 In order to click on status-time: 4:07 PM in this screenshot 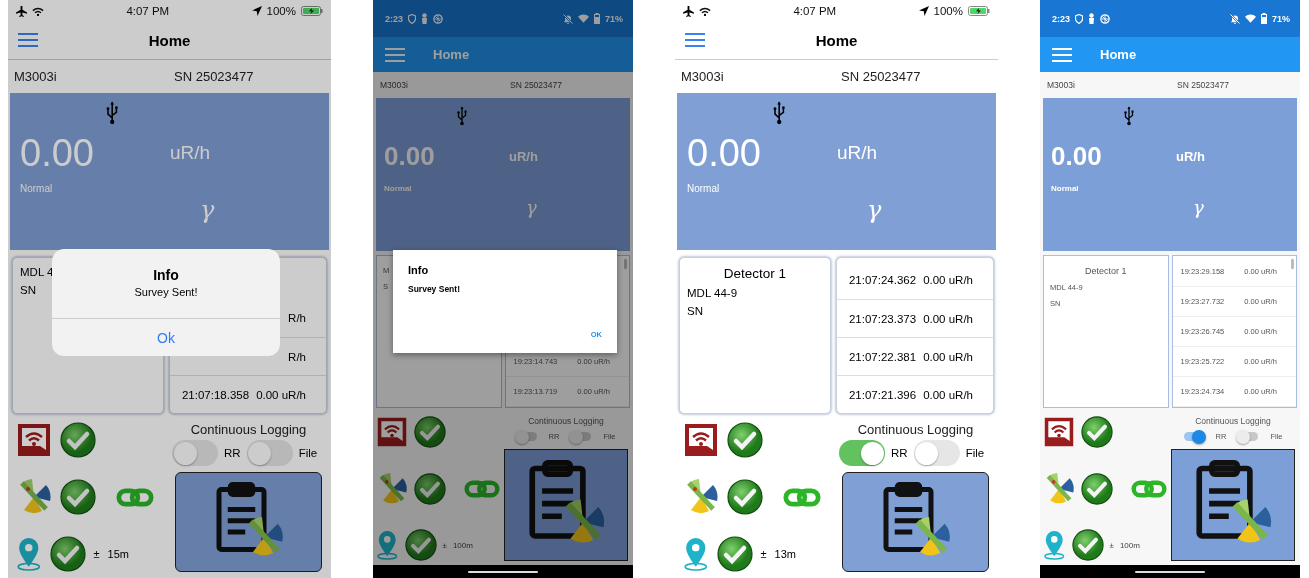, I will do `click(815, 11)`.